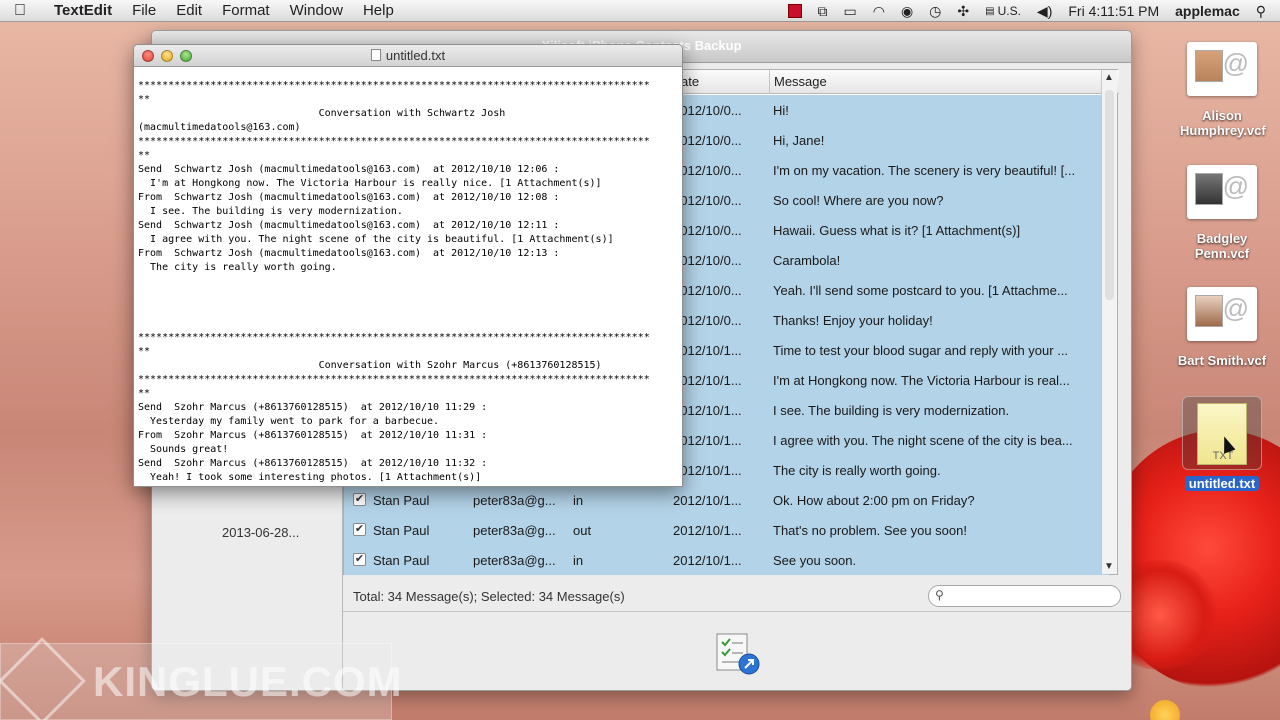 The height and width of the screenshot is (720, 1280). I want to click on wifi-icon: ◠, so click(879, 11).